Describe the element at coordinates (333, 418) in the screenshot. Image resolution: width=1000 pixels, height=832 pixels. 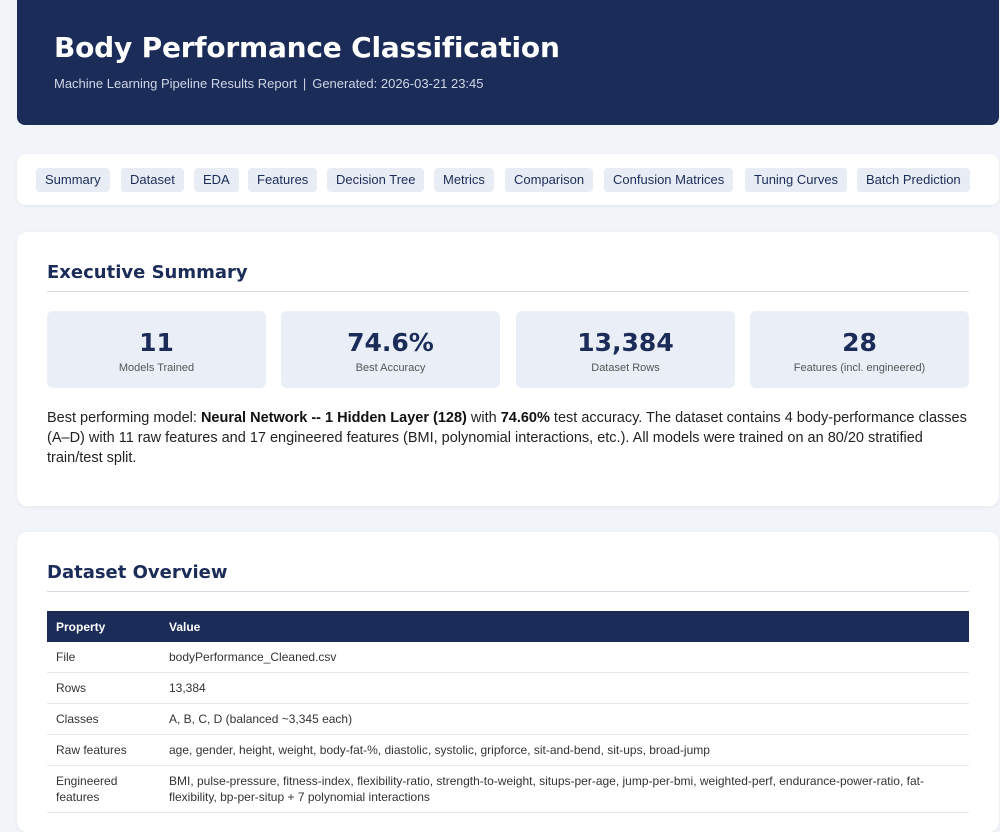
I see `best-model-name: Neural Network -- 1 Hidden Layer (128)` at that location.